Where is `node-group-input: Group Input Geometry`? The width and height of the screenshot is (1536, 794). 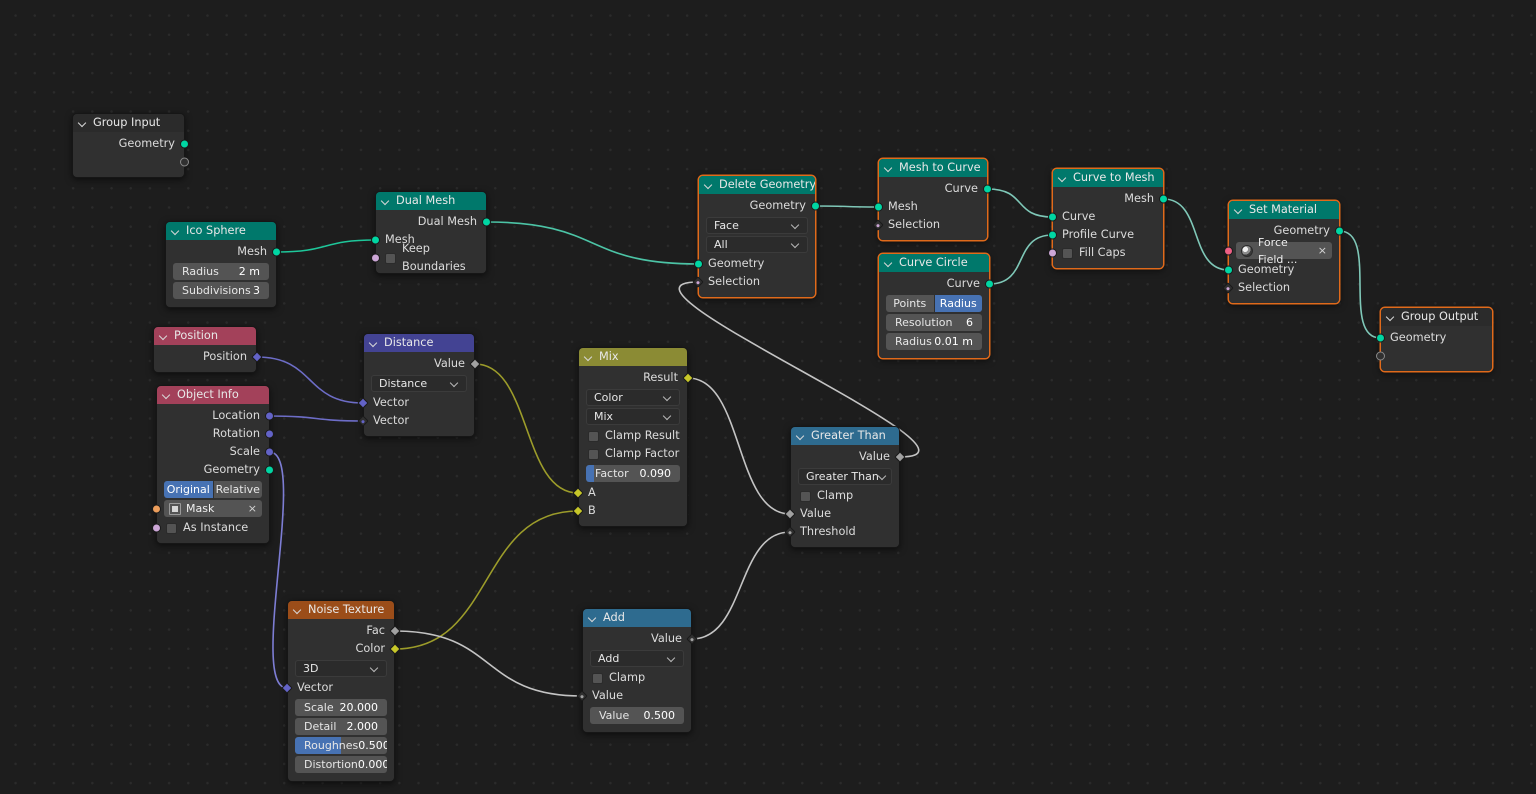 node-group-input: Group Input Geometry is located at coordinates (130, 145).